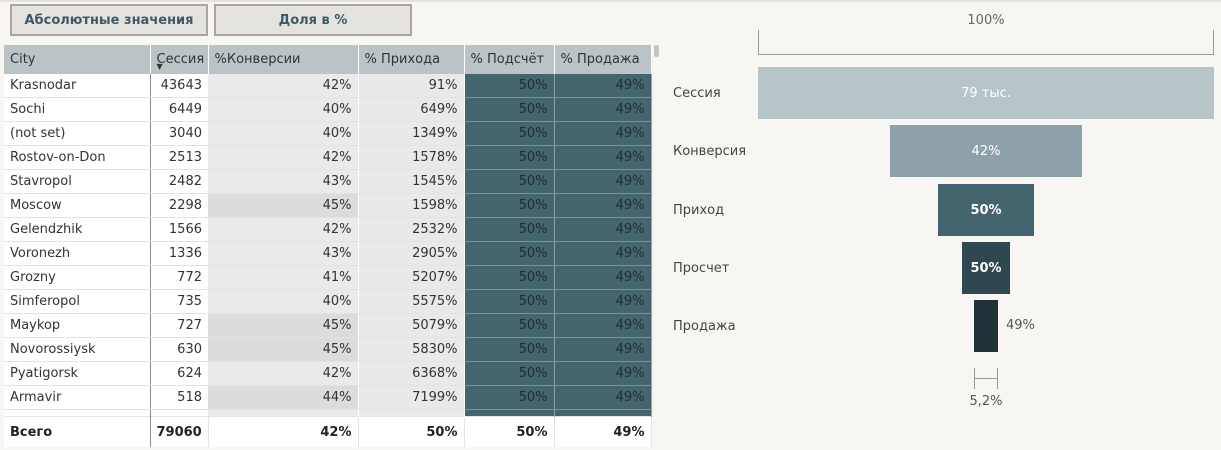  What do you see at coordinates (411, 157) in the screenshot?
I see `arrival-cell: 1578%` at bounding box center [411, 157].